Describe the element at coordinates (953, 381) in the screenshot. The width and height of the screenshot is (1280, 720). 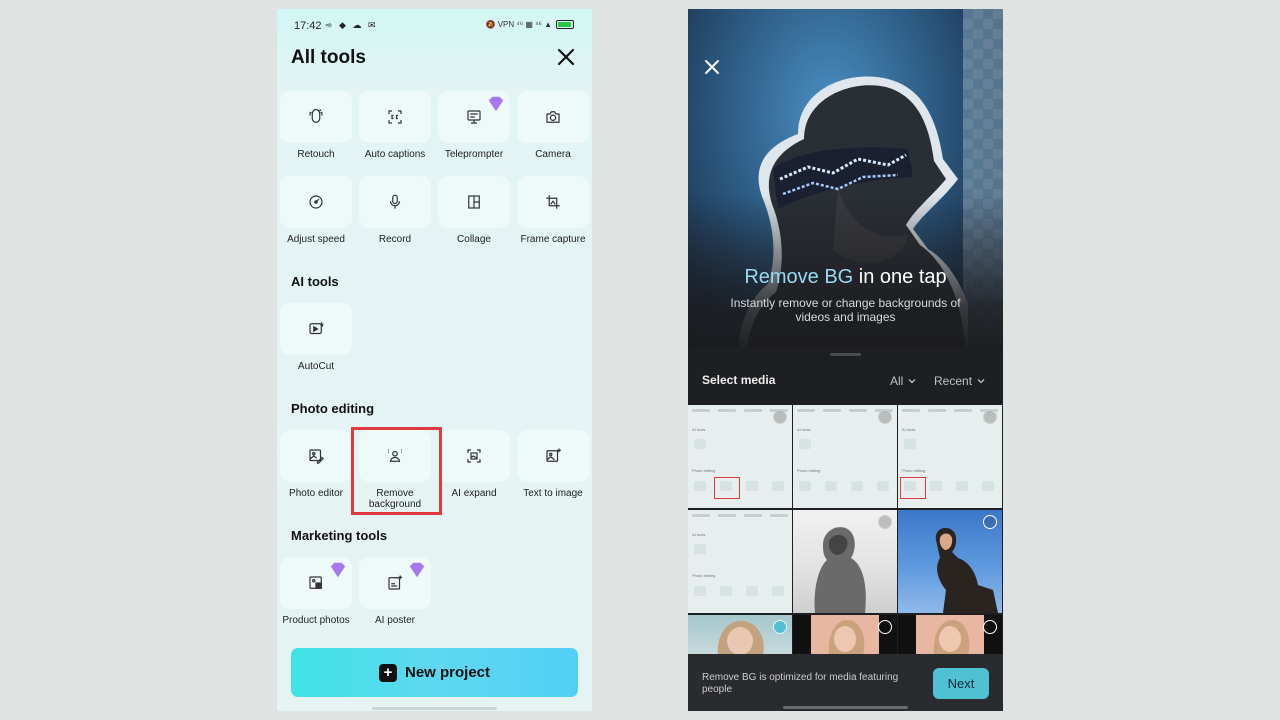
I see `filter-sort-label: Recent` at that location.